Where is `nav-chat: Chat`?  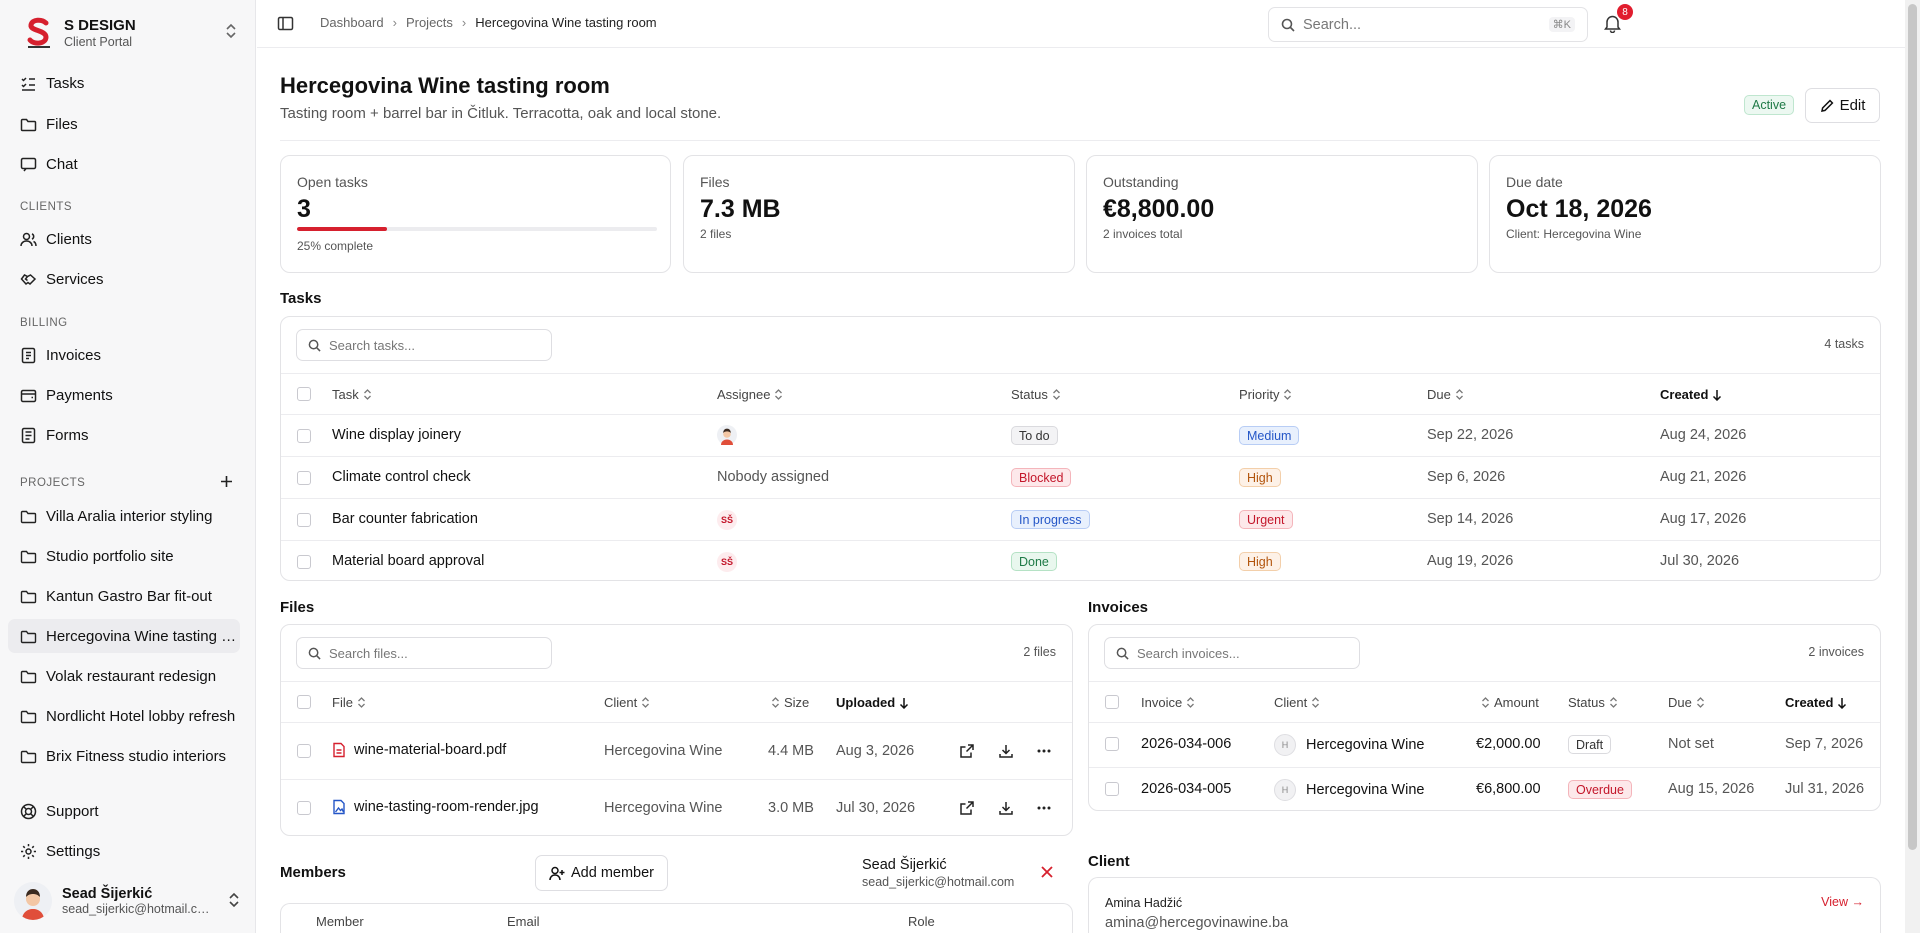 nav-chat: Chat is located at coordinates (124, 164).